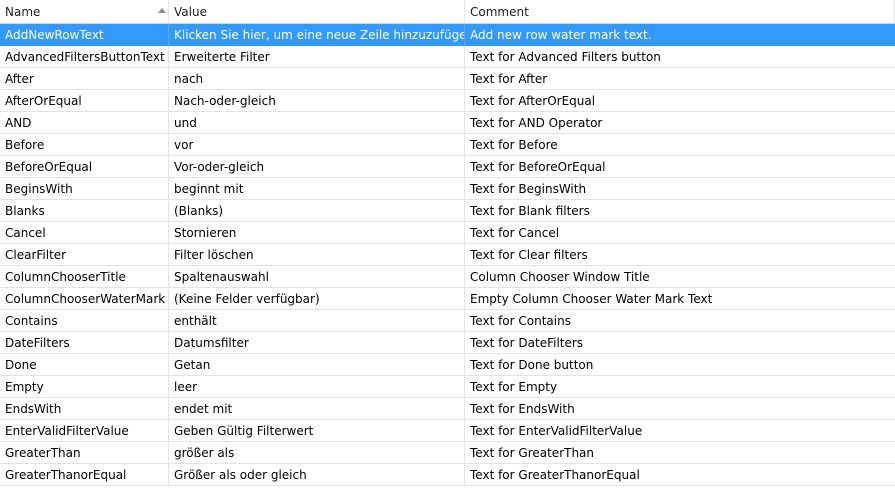  Describe the element at coordinates (317, 474) in the screenshot. I see `cell-value: Größer als oder gleich` at that location.